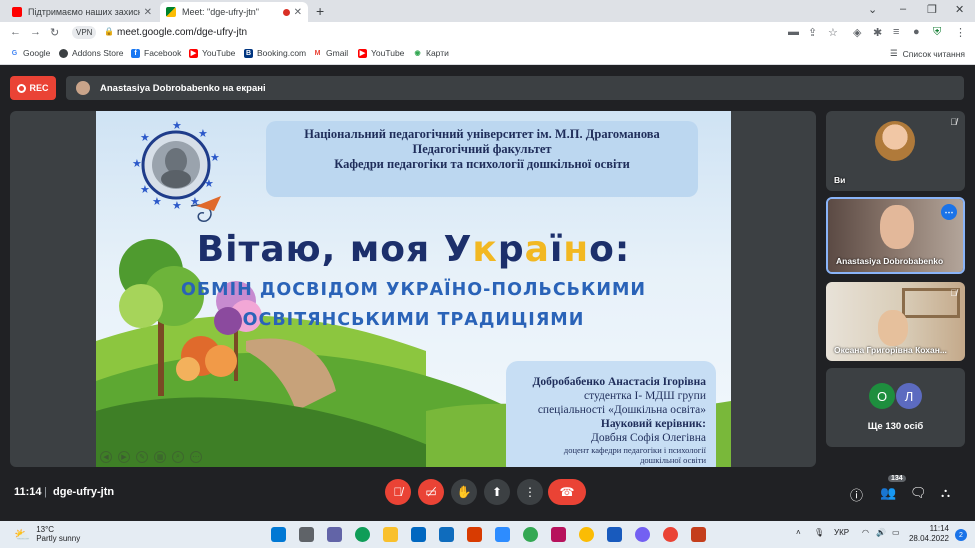 The image size is (975, 548). What do you see at coordinates (320, 11) in the screenshot?
I see `new-tab-button: +` at bounding box center [320, 11].